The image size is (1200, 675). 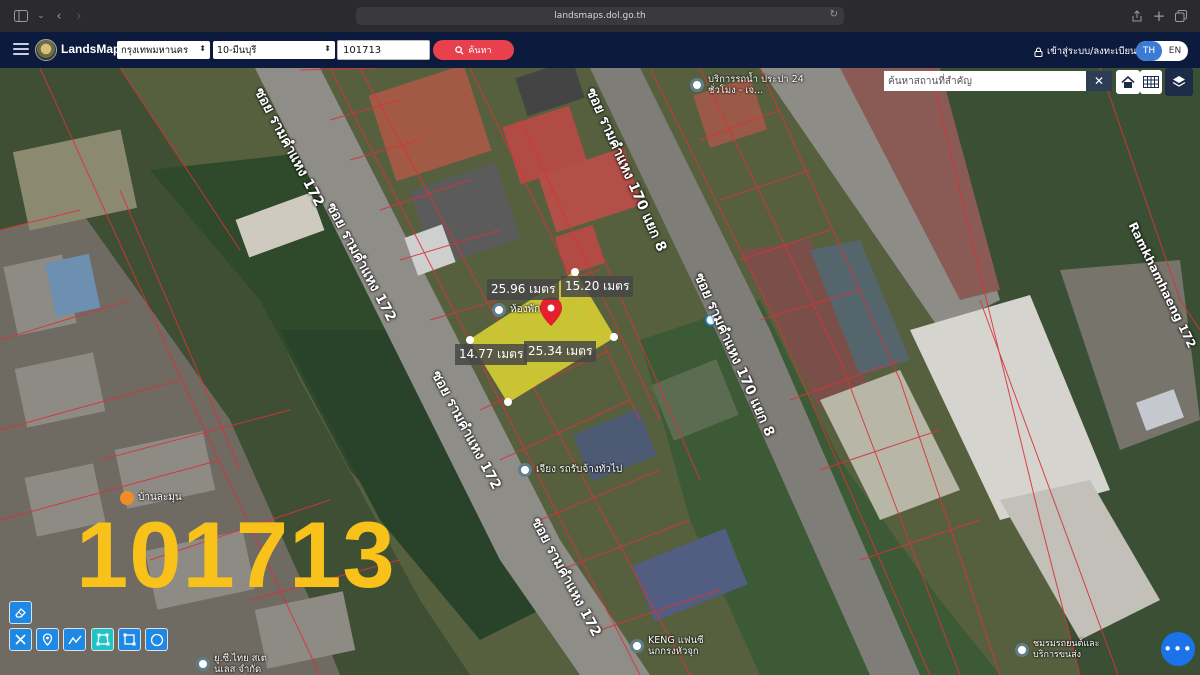 What do you see at coordinates (985, 81) in the screenshot?
I see `place-search-input: ค้นหาสถานที่สำคัญ` at bounding box center [985, 81].